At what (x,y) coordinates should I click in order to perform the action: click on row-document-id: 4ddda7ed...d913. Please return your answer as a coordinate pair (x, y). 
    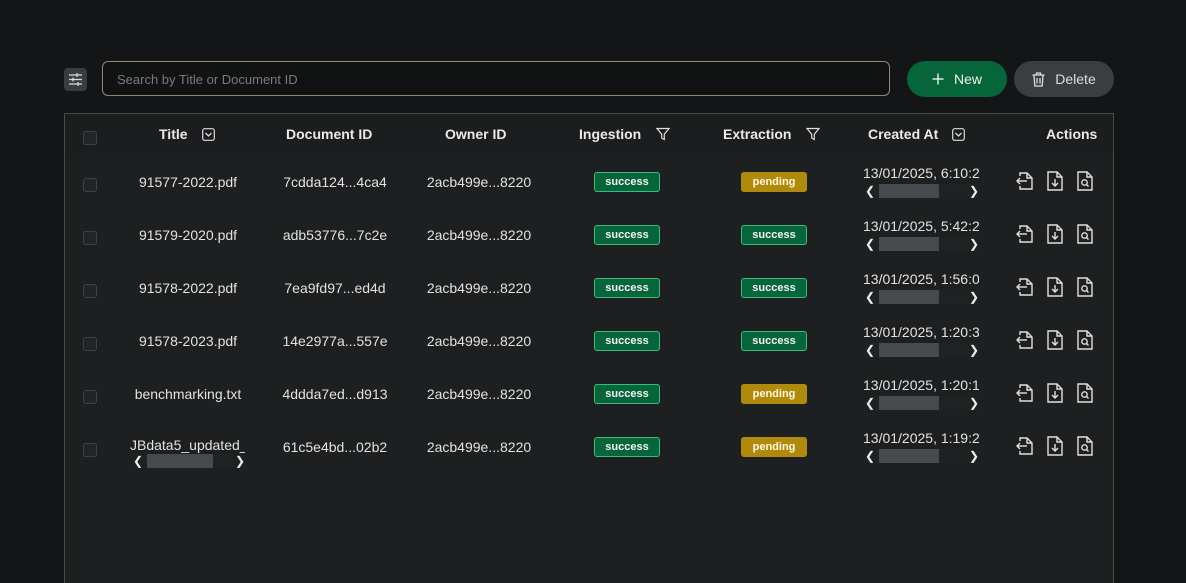
    Looking at the image, I should click on (335, 394).